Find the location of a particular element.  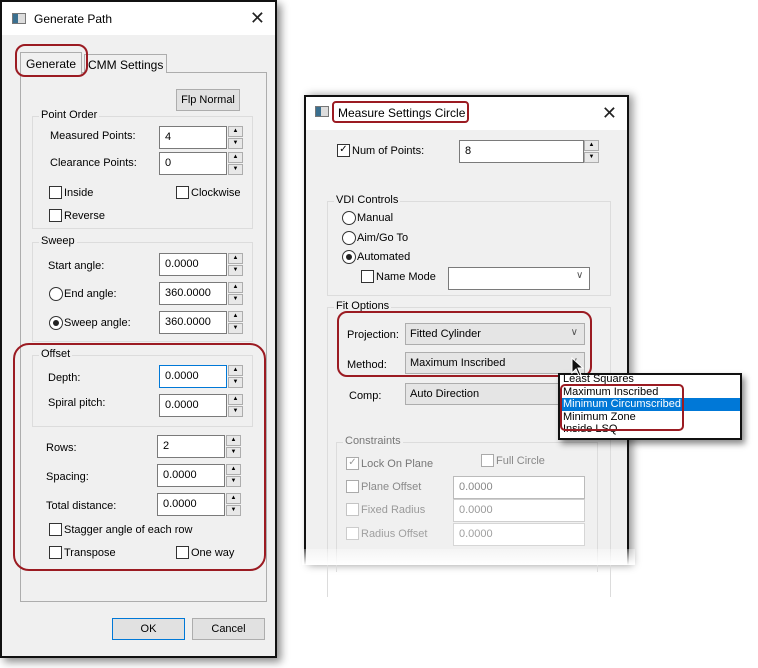

sweep-angle-input: 360.0000 is located at coordinates (193, 322).